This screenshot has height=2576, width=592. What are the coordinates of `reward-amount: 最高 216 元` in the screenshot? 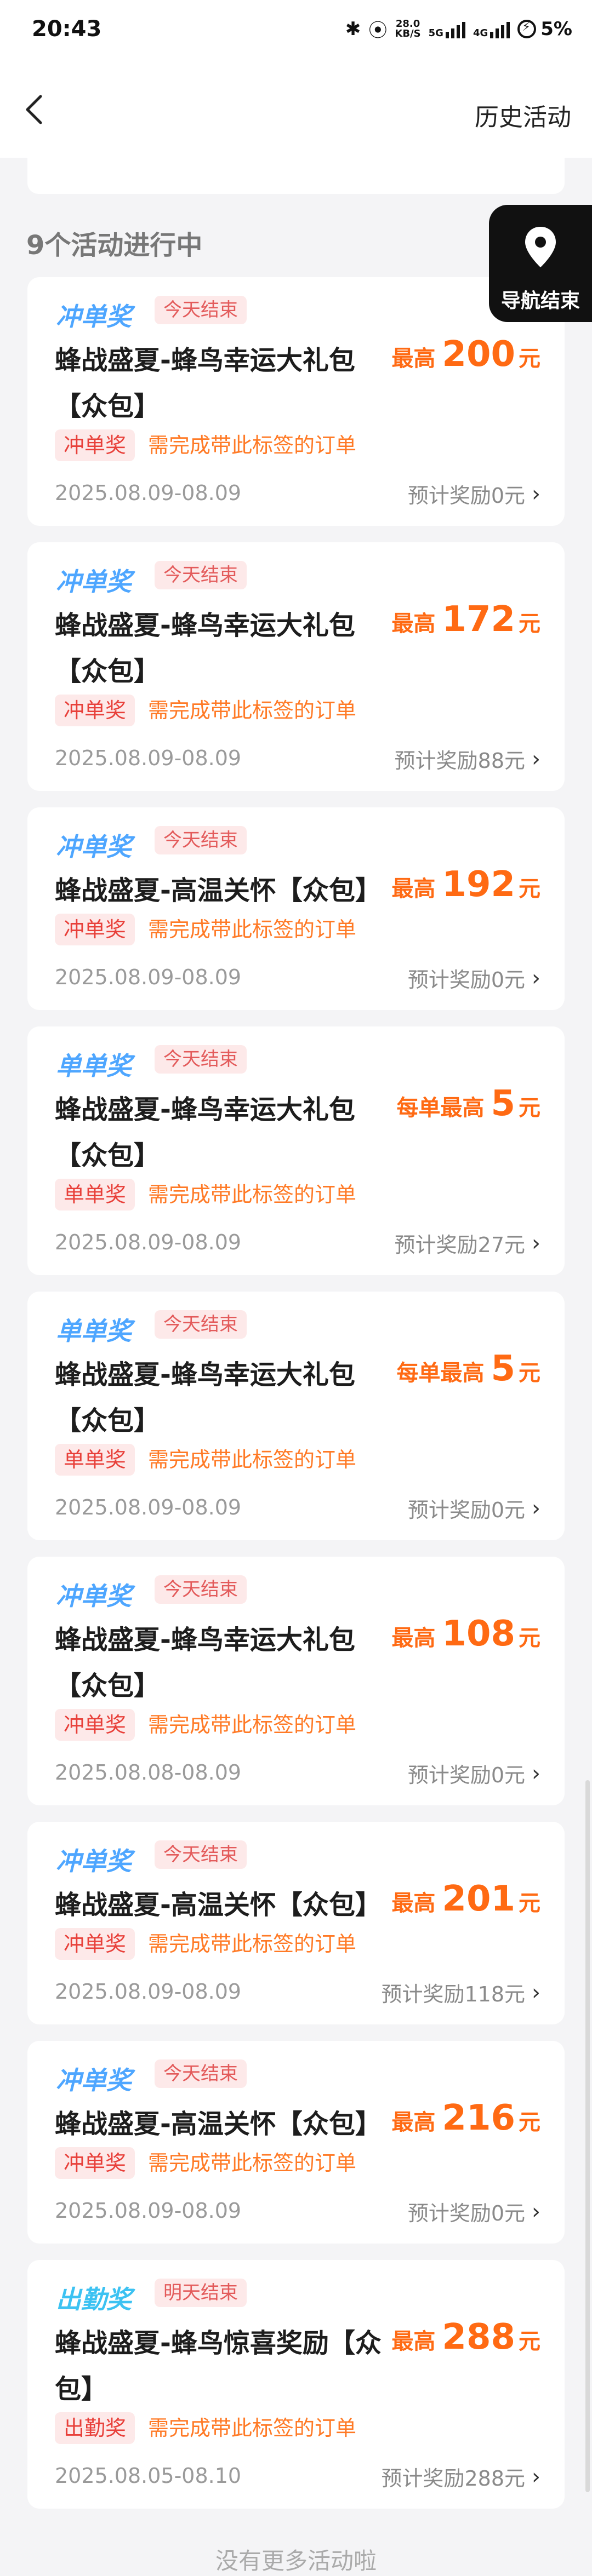 It's located at (466, 2118).